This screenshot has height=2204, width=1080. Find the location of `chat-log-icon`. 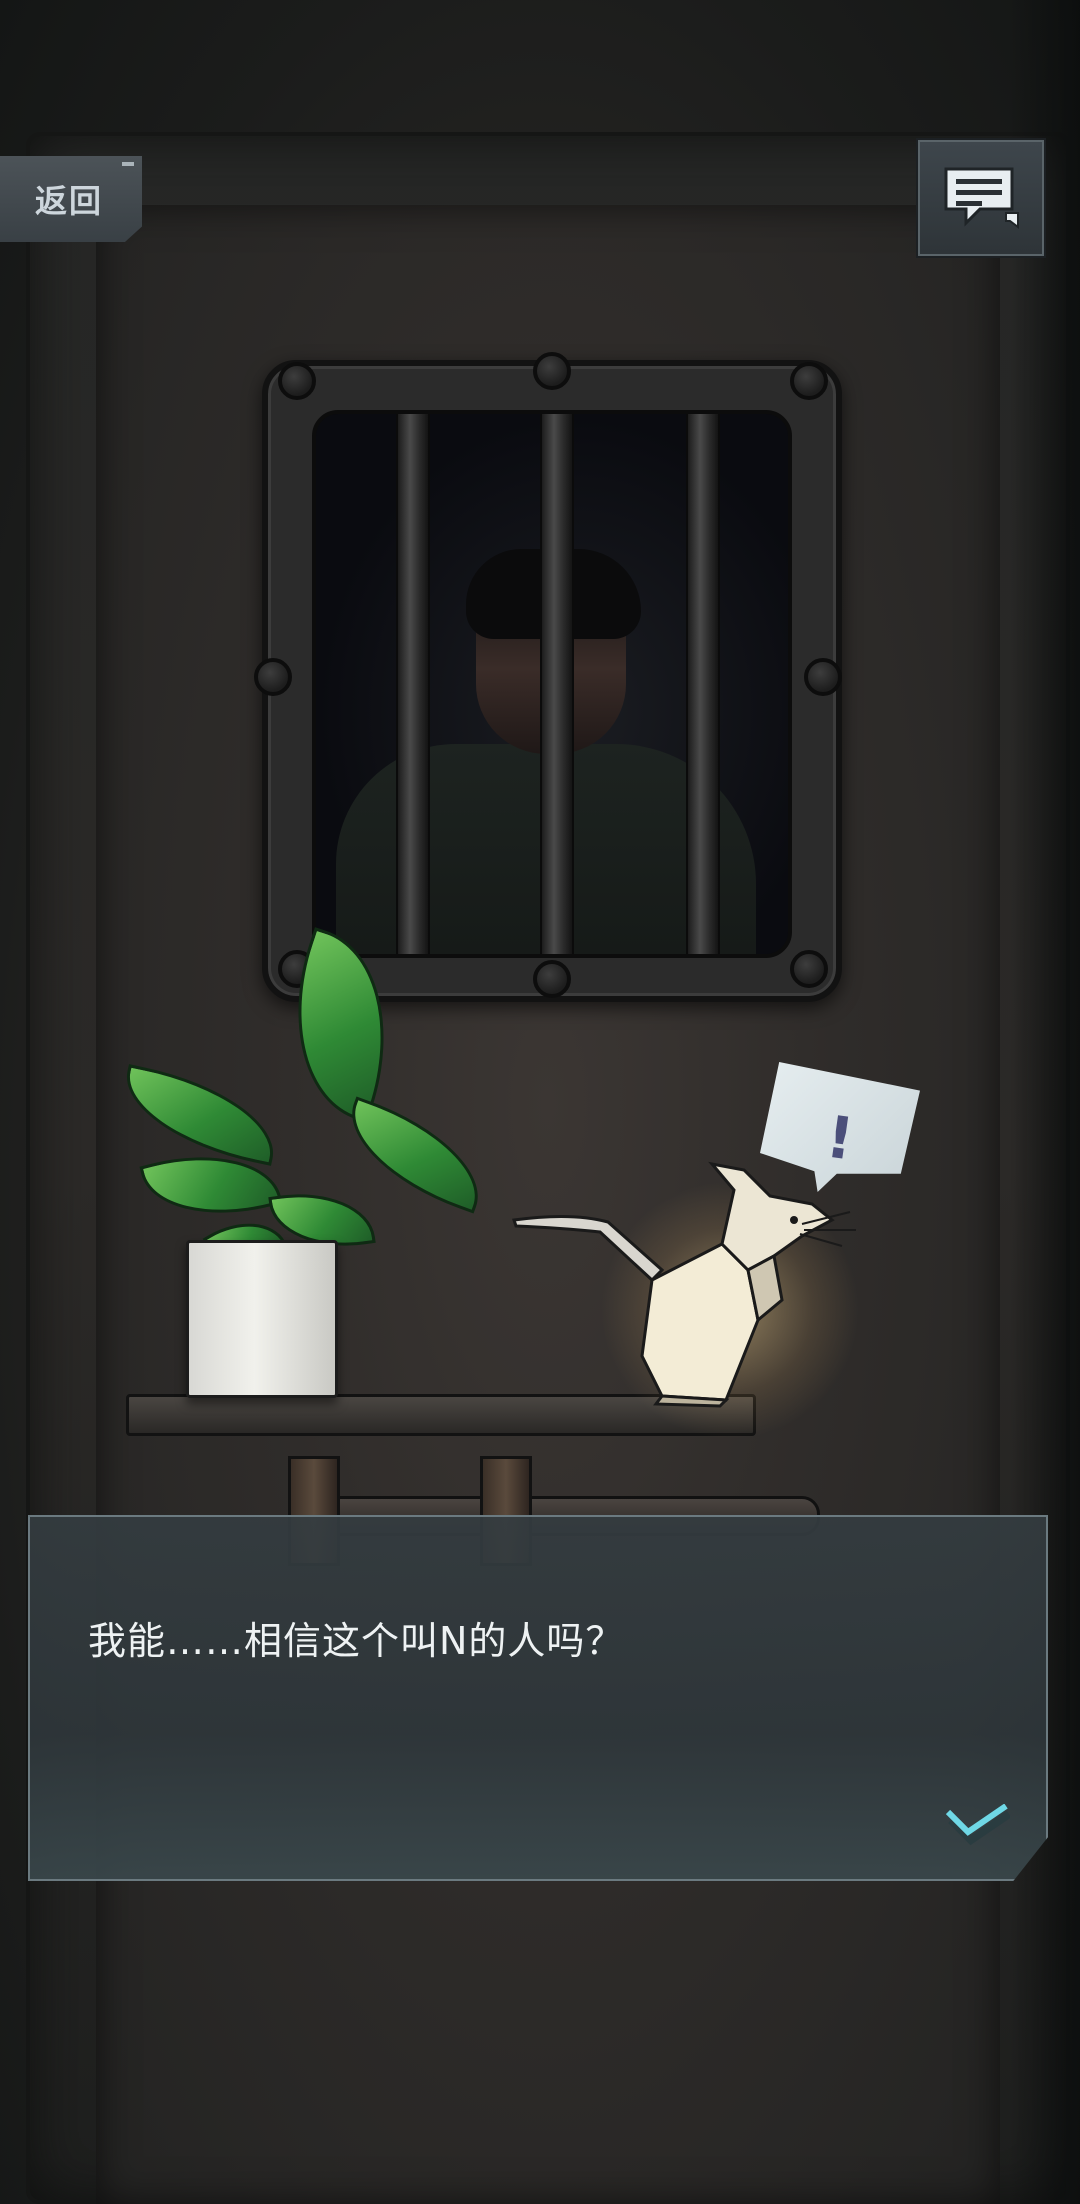

chat-log-icon is located at coordinates (981, 198).